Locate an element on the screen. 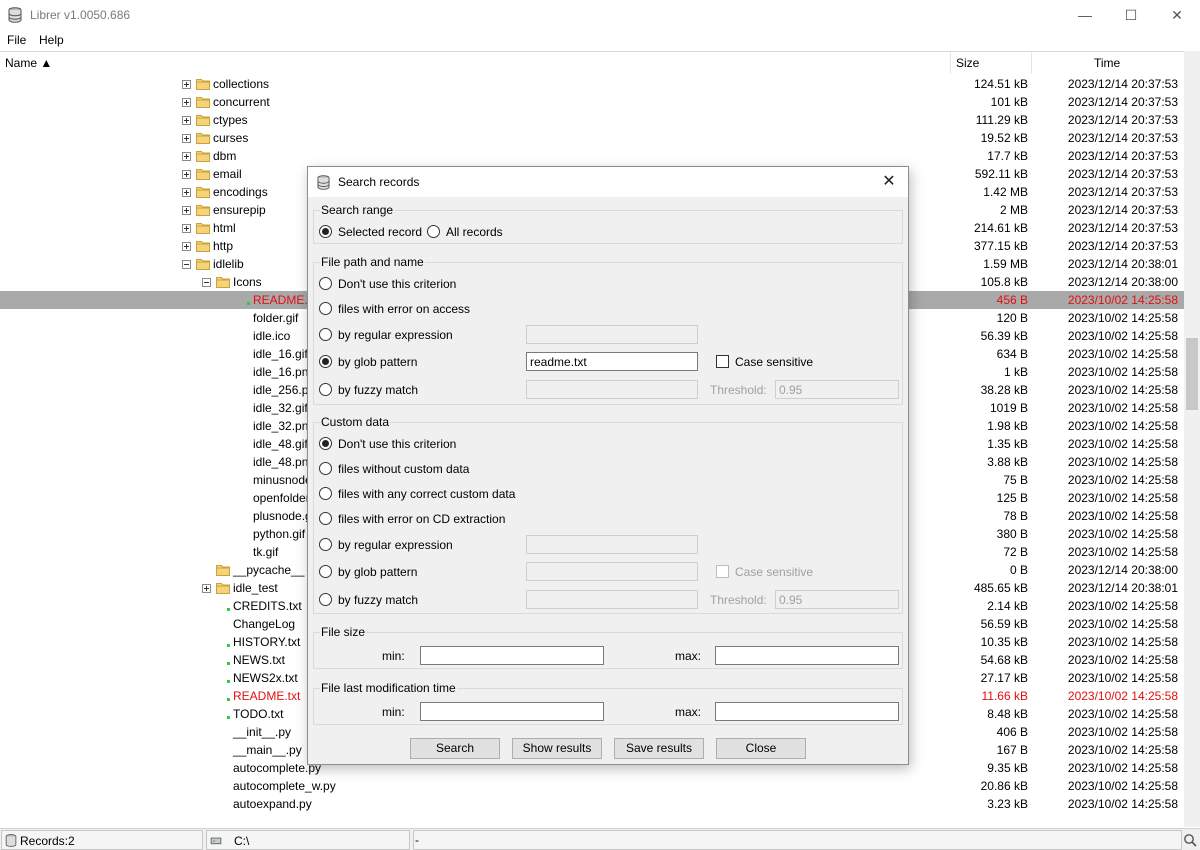  file-size-group: File size min: max: is located at coordinates (608, 647).